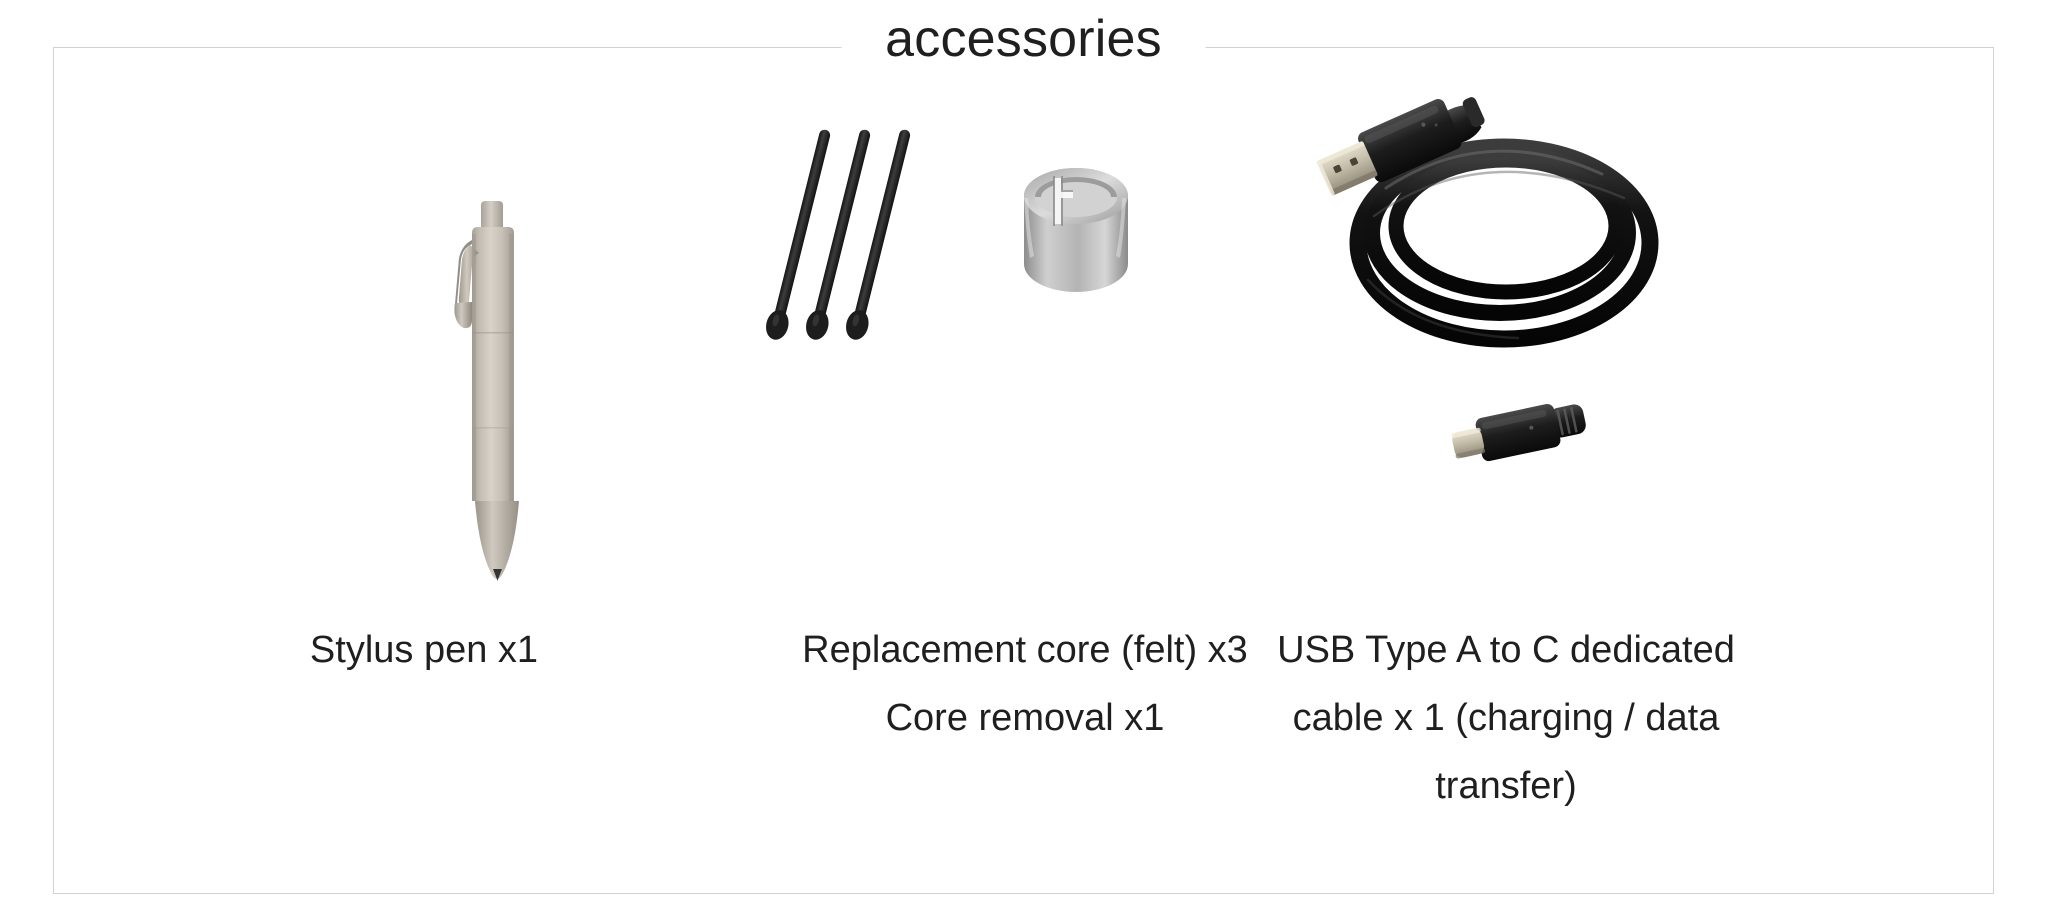  I want to click on core-removal-ring, so click(1076, 230).